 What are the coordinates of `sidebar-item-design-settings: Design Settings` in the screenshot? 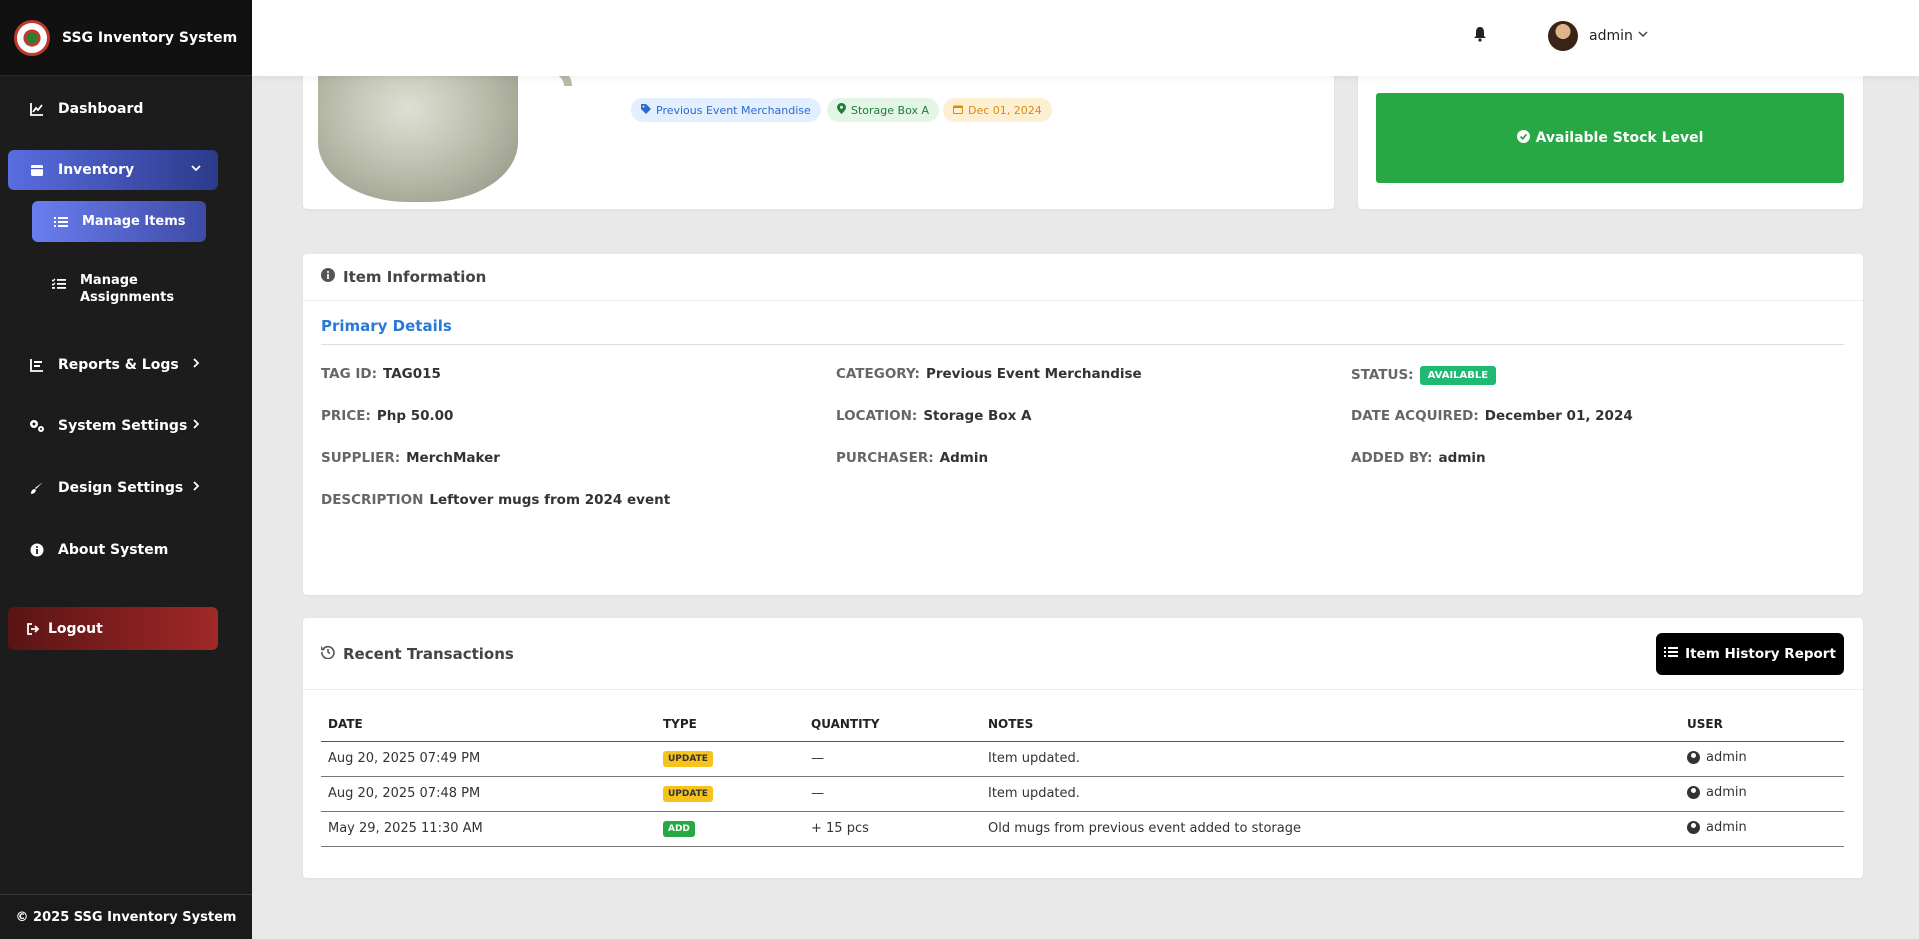 It's located at (113, 488).